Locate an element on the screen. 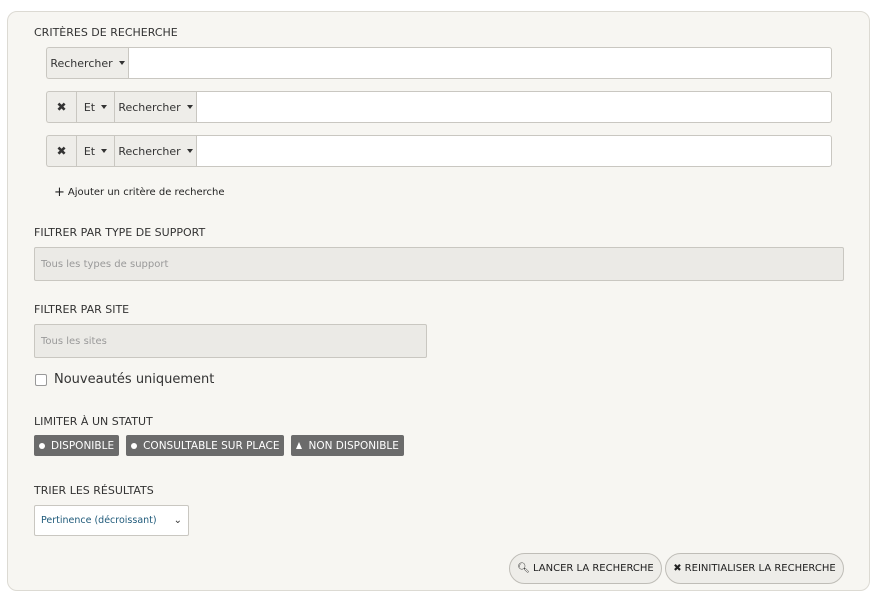 The height and width of the screenshot is (594, 877). status-onsite-badge: CONSULTABLE SUR PLACE is located at coordinates (205, 445).